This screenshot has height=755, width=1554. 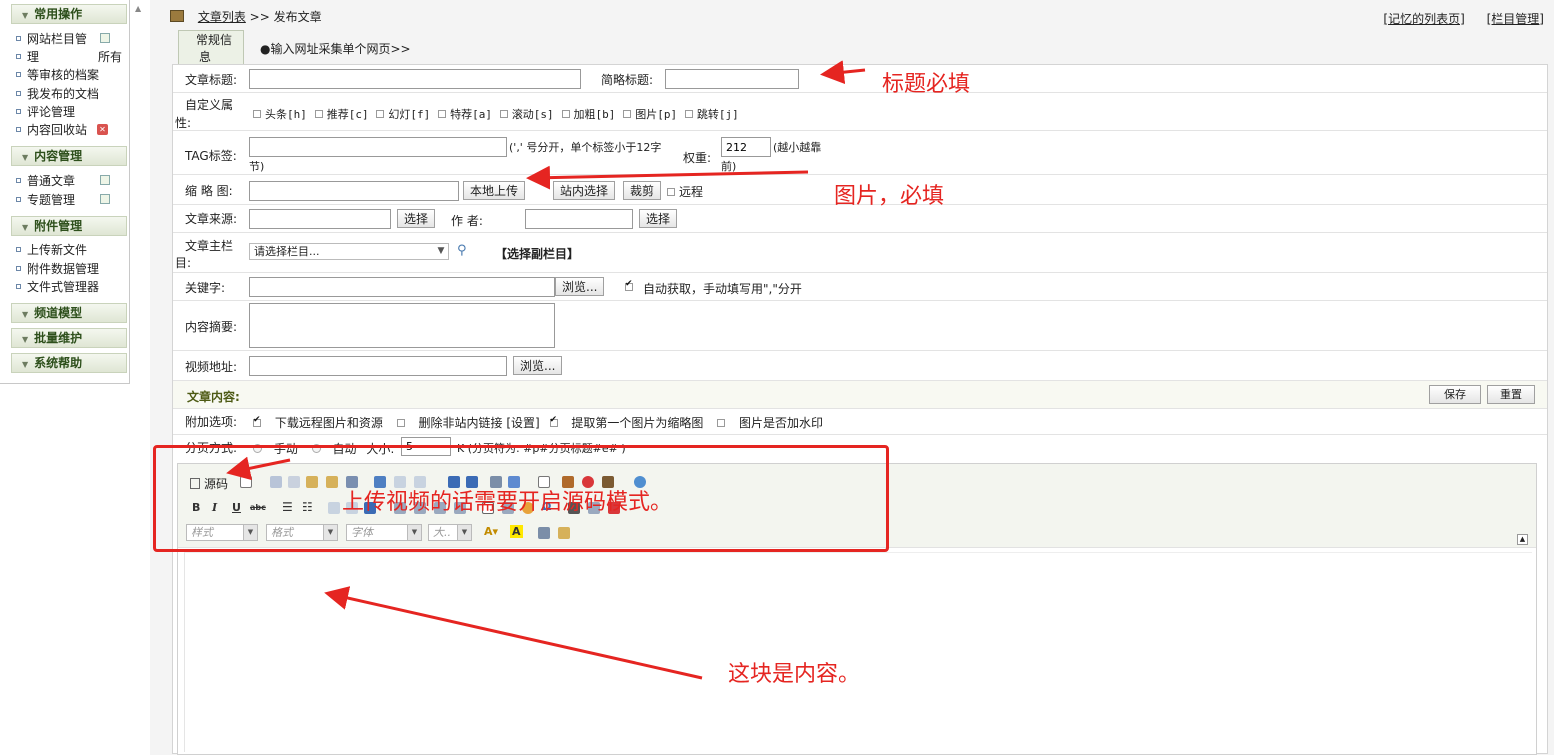 I want to click on sidebar-item-attachment-data: 附件数据管理, so click(x=71, y=269).